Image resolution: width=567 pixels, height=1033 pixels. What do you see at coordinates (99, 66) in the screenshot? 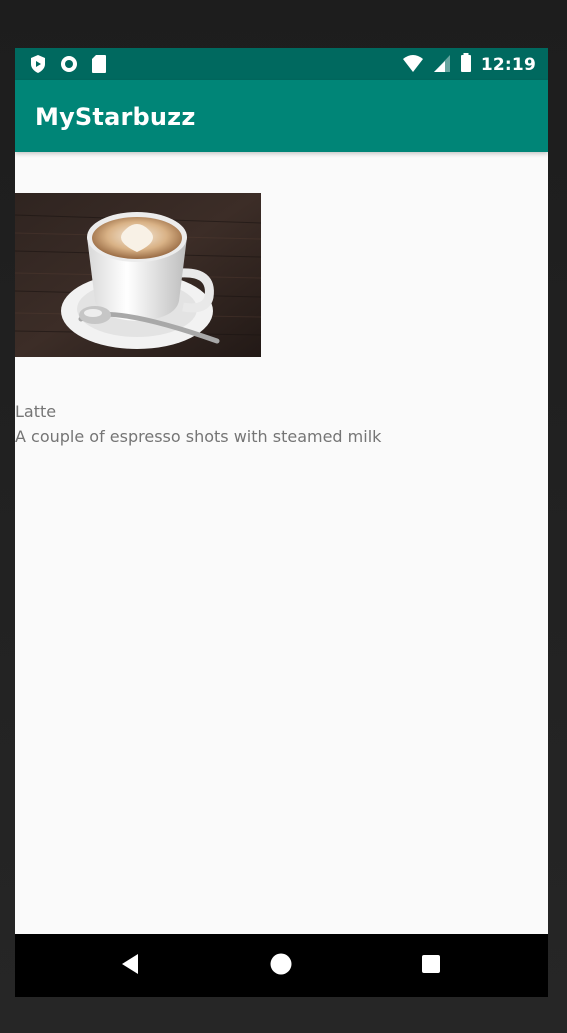
I see `sd-card-icon` at bounding box center [99, 66].